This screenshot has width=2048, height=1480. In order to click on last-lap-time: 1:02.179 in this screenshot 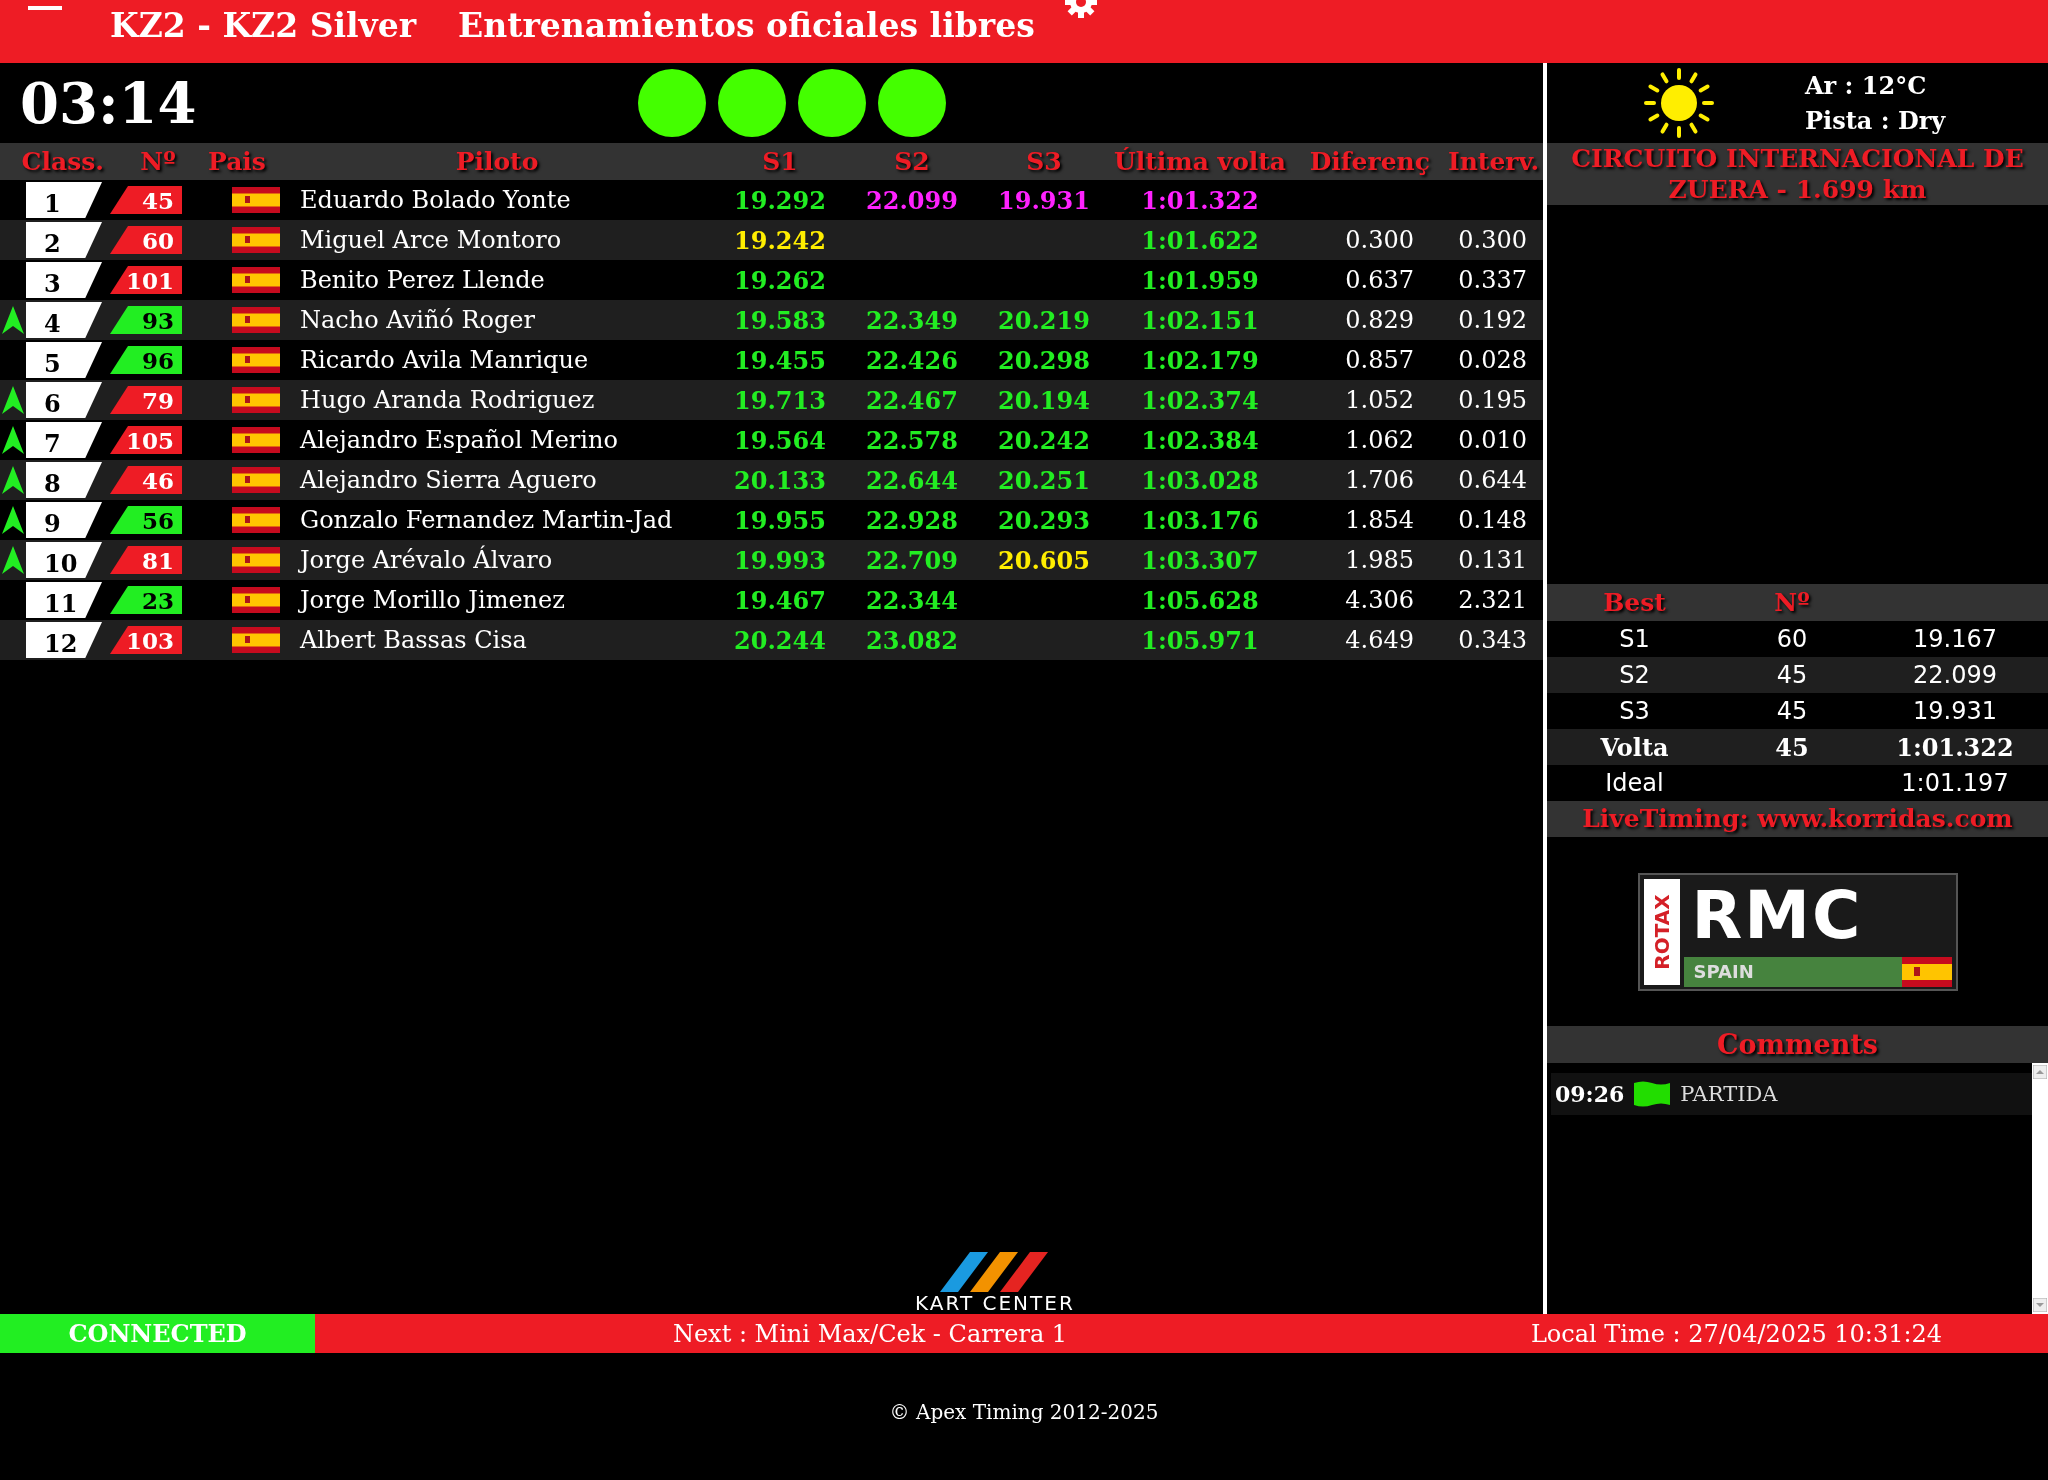, I will do `click(1200, 360)`.